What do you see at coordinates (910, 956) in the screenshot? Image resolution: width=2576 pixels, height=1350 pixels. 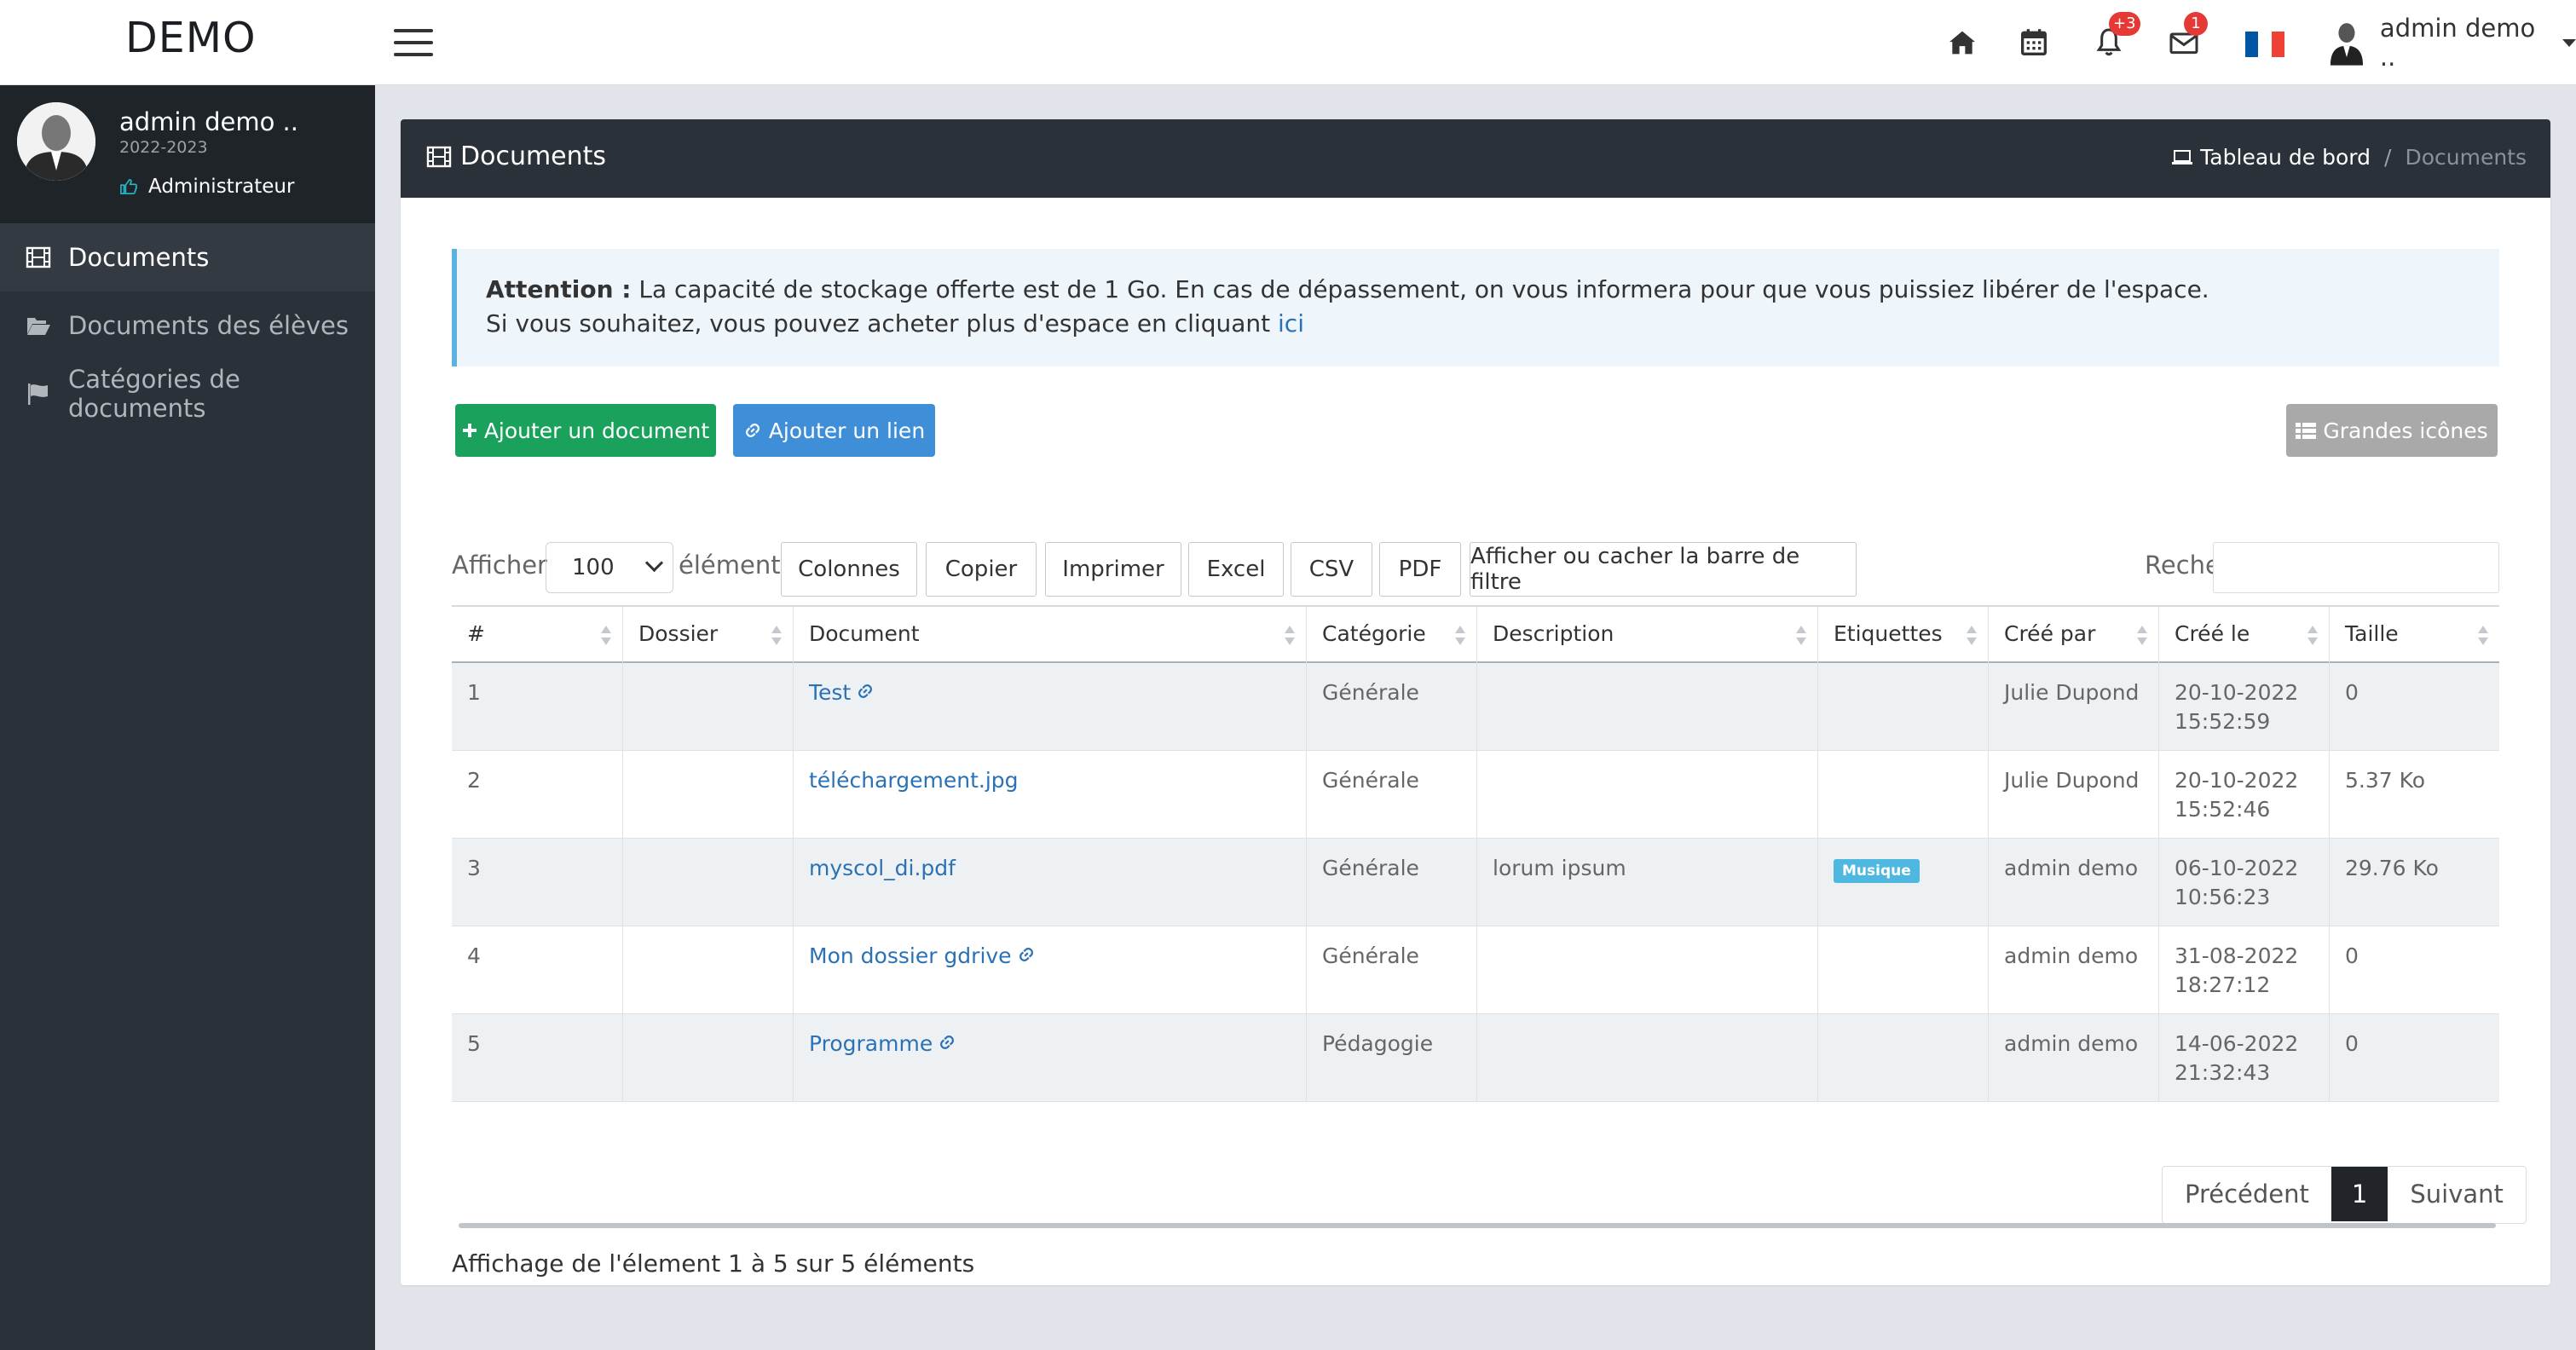 I see `document-link: Mon dossier gdrive` at bounding box center [910, 956].